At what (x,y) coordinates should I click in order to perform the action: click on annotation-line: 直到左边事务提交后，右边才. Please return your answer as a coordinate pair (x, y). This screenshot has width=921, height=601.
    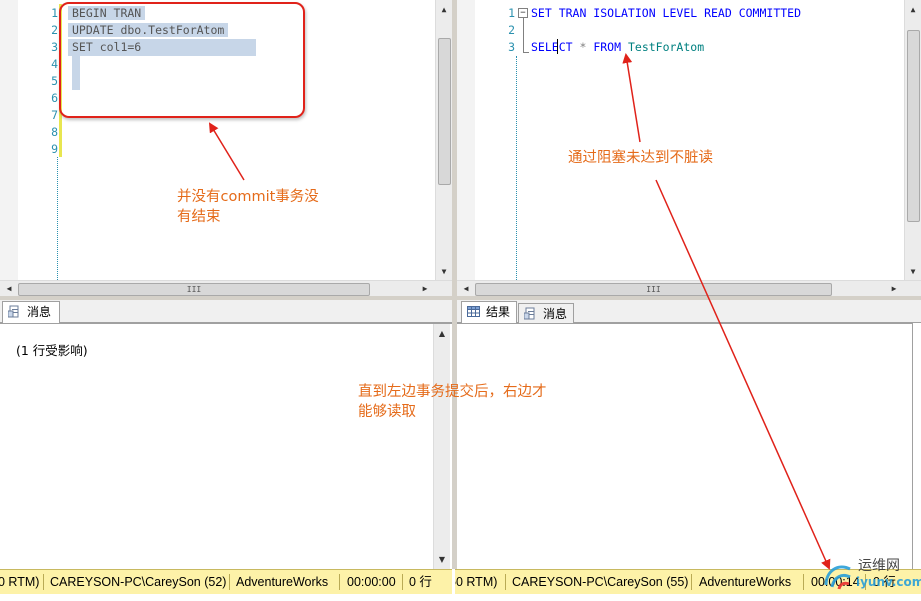
    Looking at the image, I should click on (452, 392).